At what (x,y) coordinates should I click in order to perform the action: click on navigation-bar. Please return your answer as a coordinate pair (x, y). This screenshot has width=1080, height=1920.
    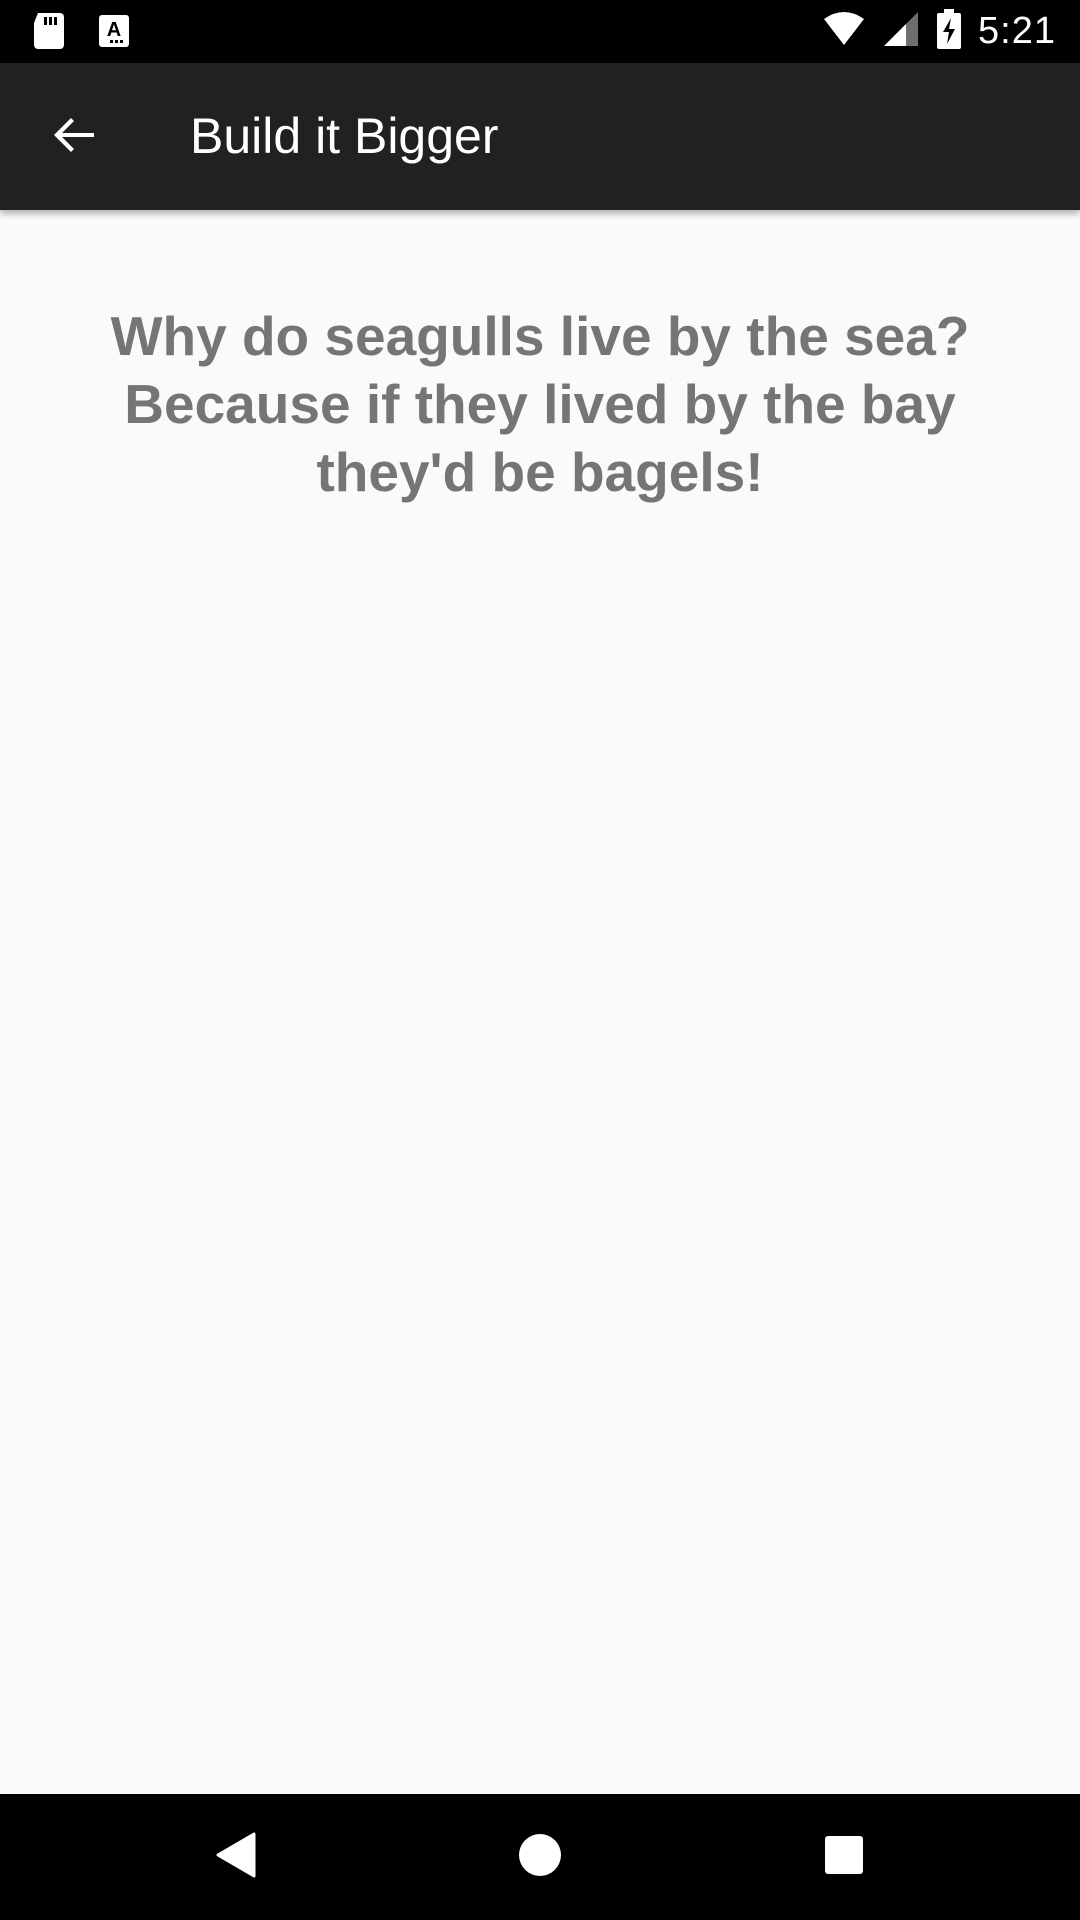
    Looking at the image, I should click on (540, 1857).